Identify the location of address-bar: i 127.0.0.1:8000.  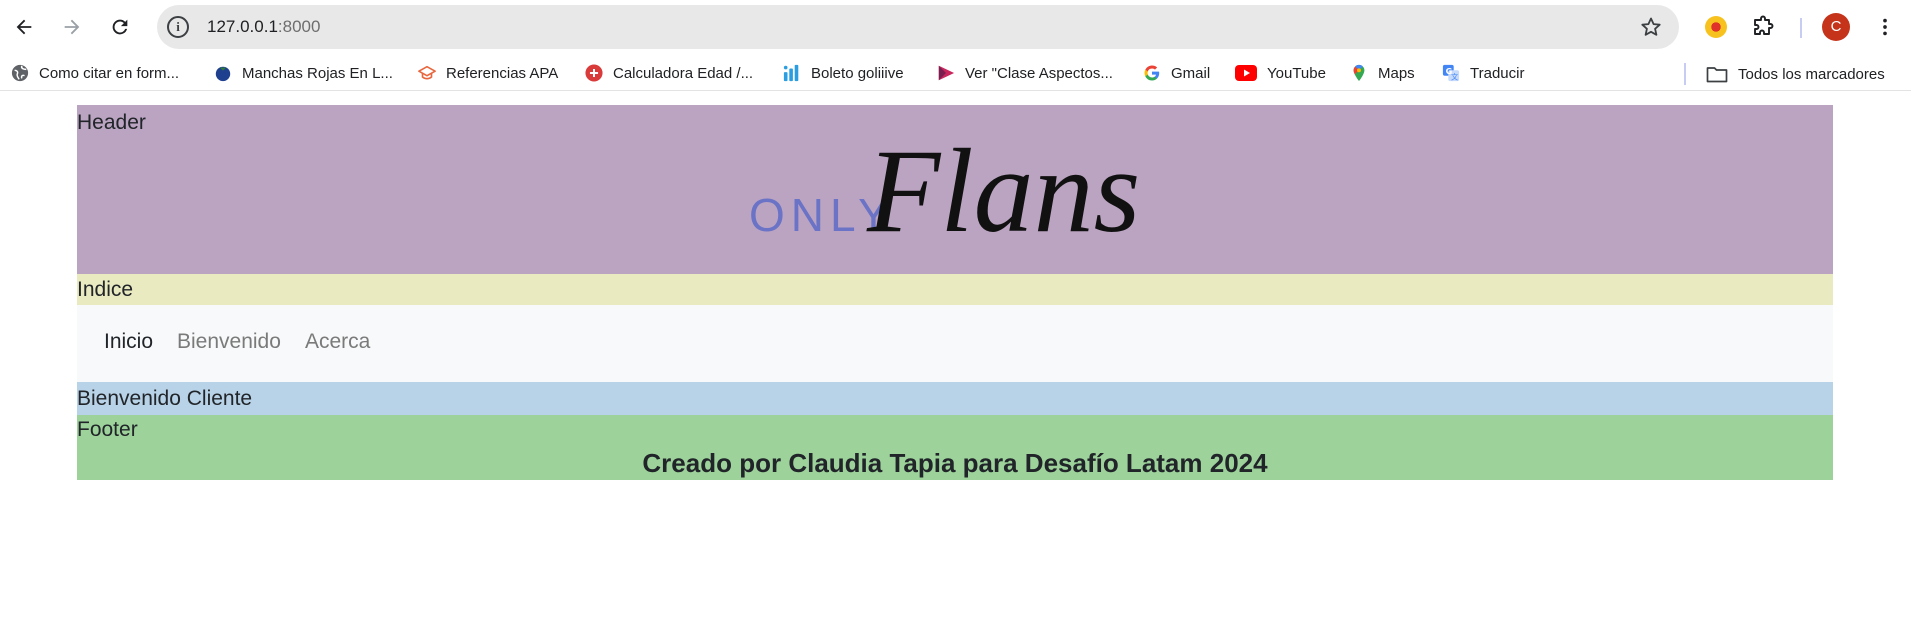
(918, 27).